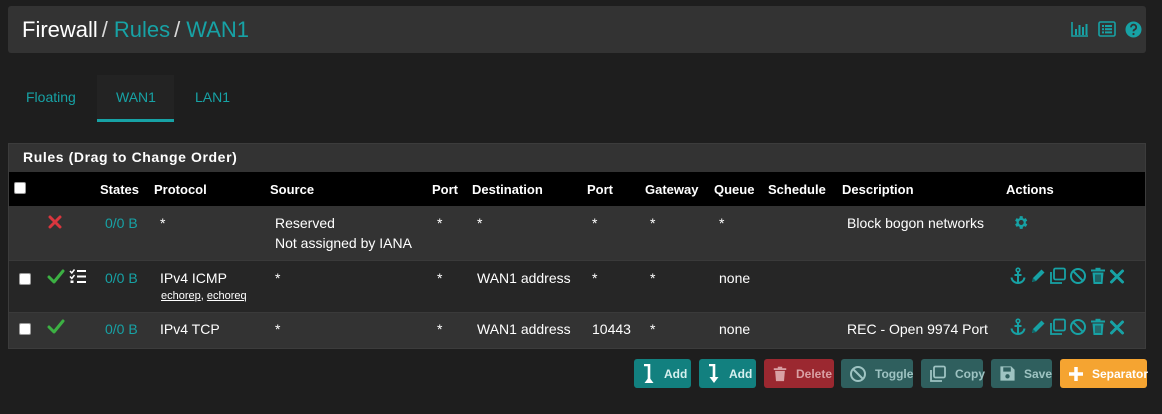  What do you see at coordinates (445, 189) in the screenshot?
I see `col-port: Port` at bounding box center [445, 189].